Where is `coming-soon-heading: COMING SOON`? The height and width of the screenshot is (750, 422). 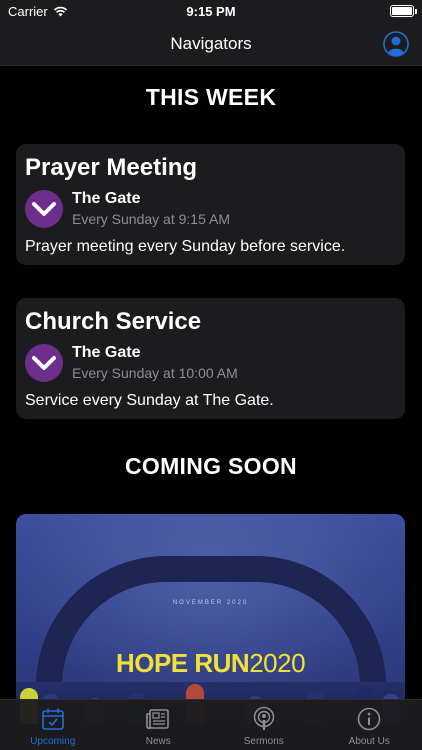
coming-soon-heading: COMING SOON is located at coordinates (211, 466).